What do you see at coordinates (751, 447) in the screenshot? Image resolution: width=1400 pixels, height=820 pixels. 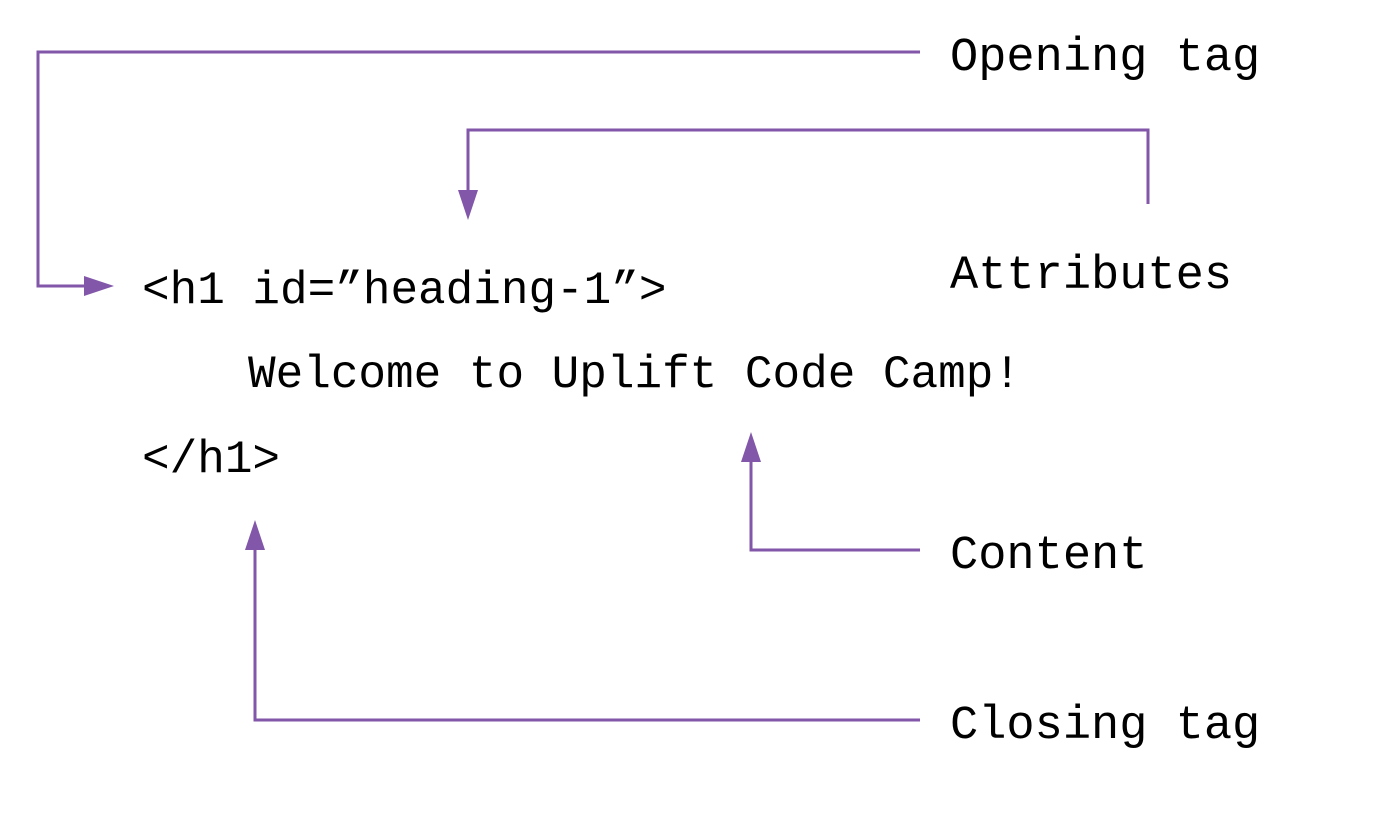 I see `content-arrow-icon` at bounding box center [751, 447].